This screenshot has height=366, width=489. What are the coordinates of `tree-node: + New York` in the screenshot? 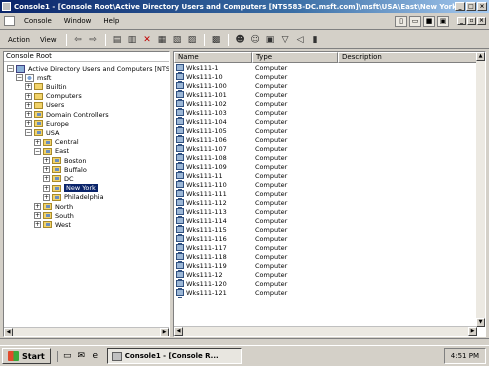 It's located at (70, 188).